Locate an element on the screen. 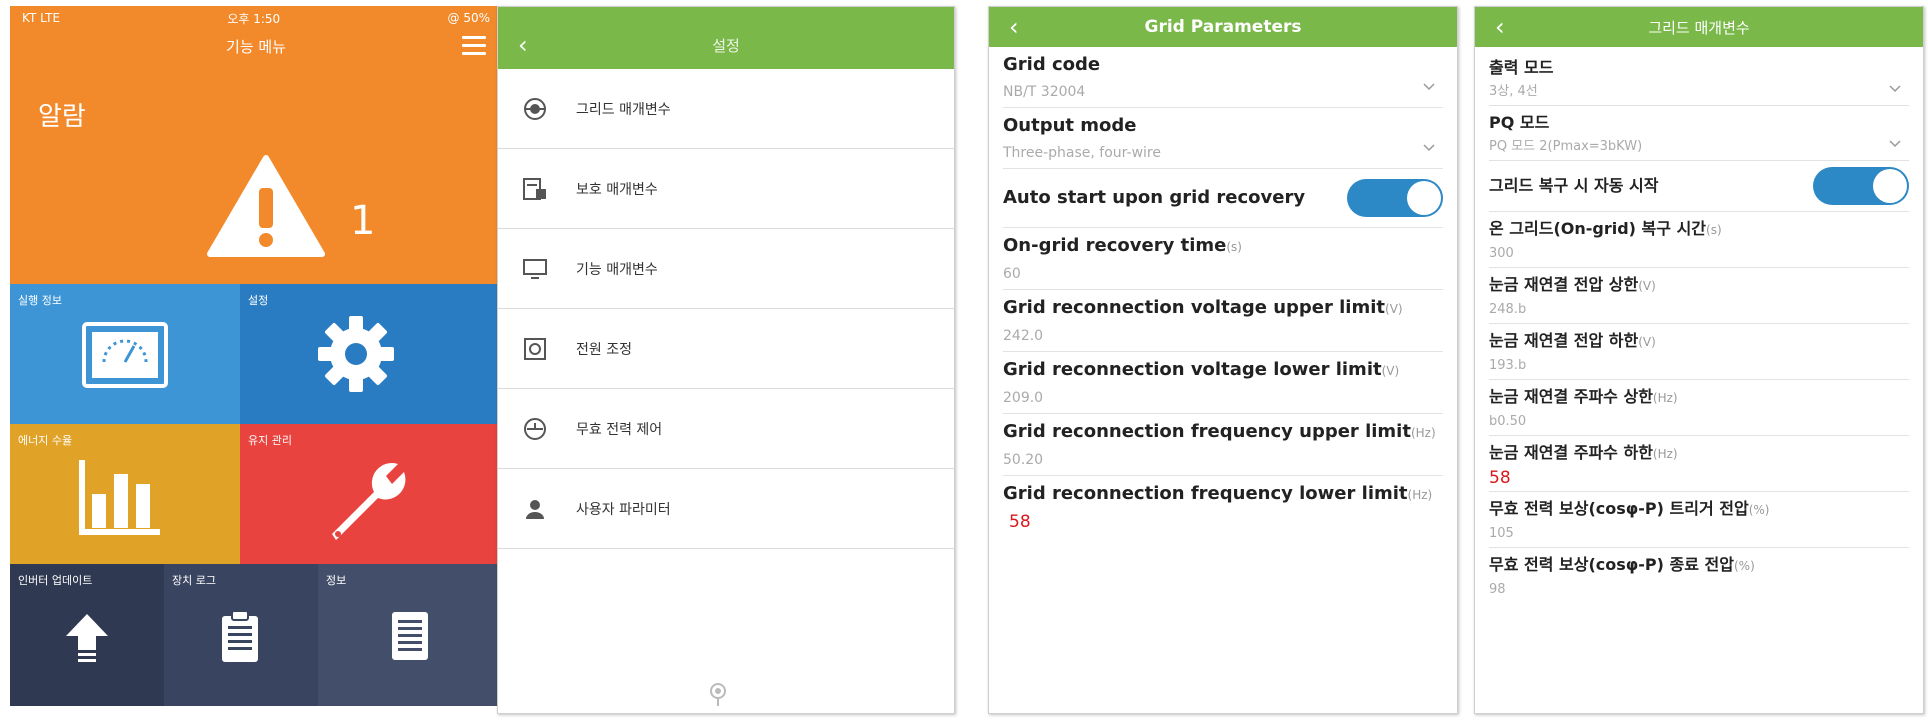 Image resolution: width=1928 pixels, height=720 pixels. param-value: 209.0 is located at coordinates (1023, 398).